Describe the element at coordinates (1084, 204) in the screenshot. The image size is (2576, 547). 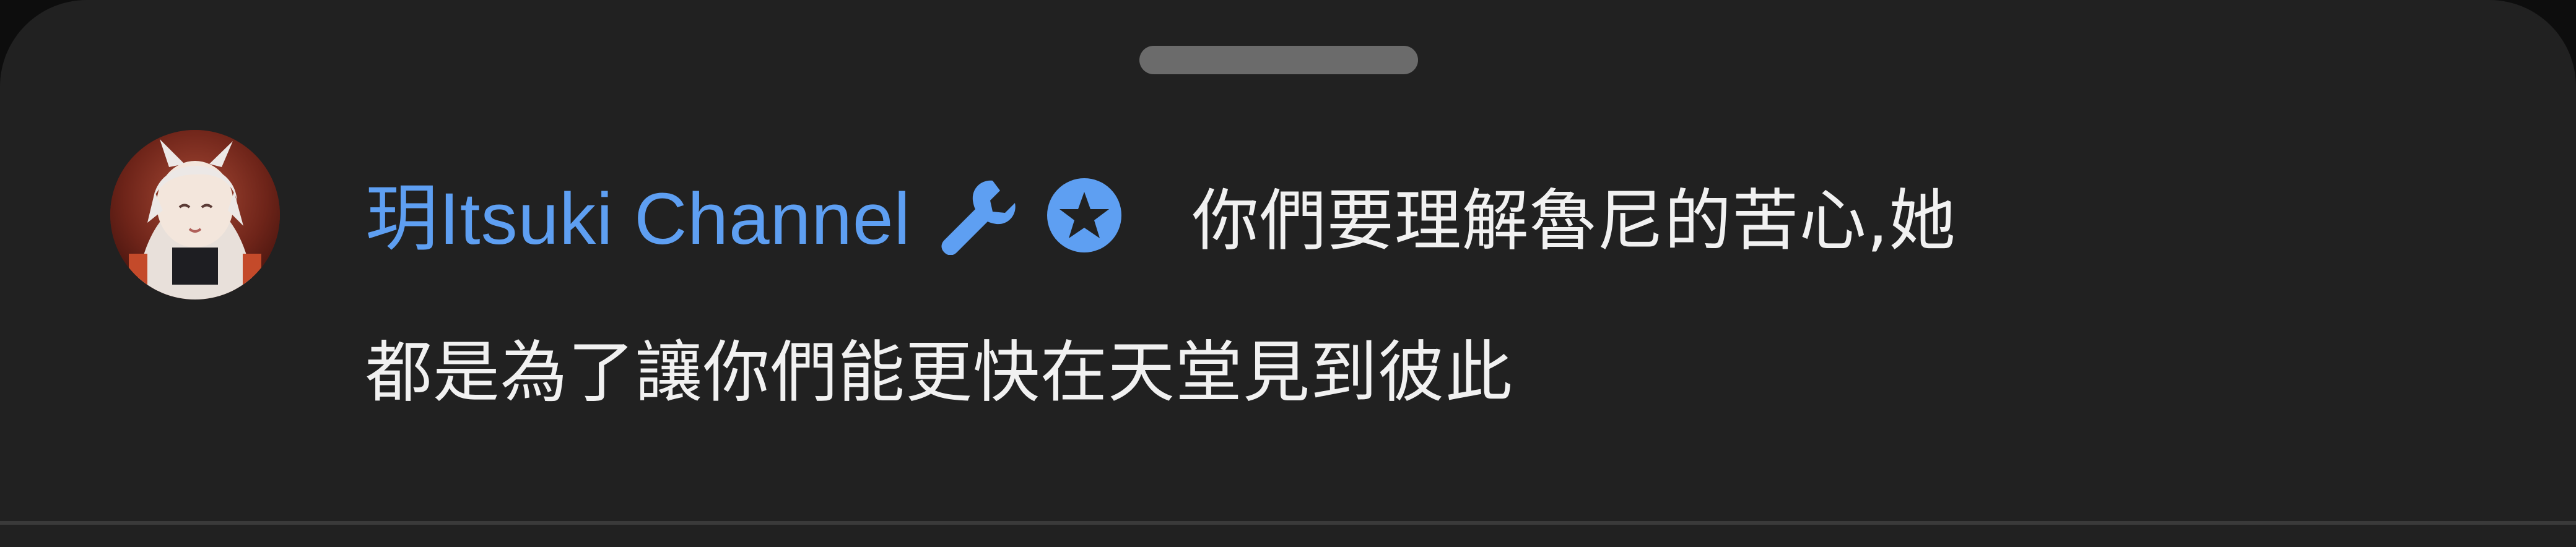
I see `star-circle-icon` at that location.